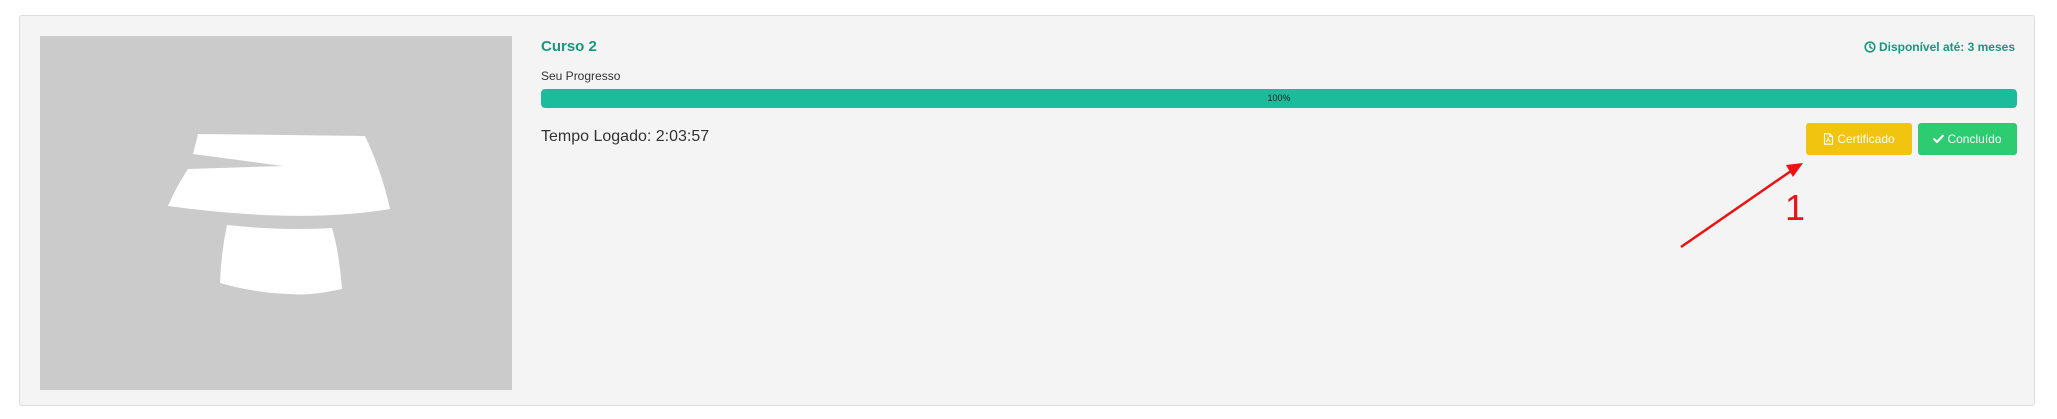  What do you see at coordinates (581, 76) in the screenshot?
I see `progress-label: Seu Progresso` at bounding box center [581, 76].